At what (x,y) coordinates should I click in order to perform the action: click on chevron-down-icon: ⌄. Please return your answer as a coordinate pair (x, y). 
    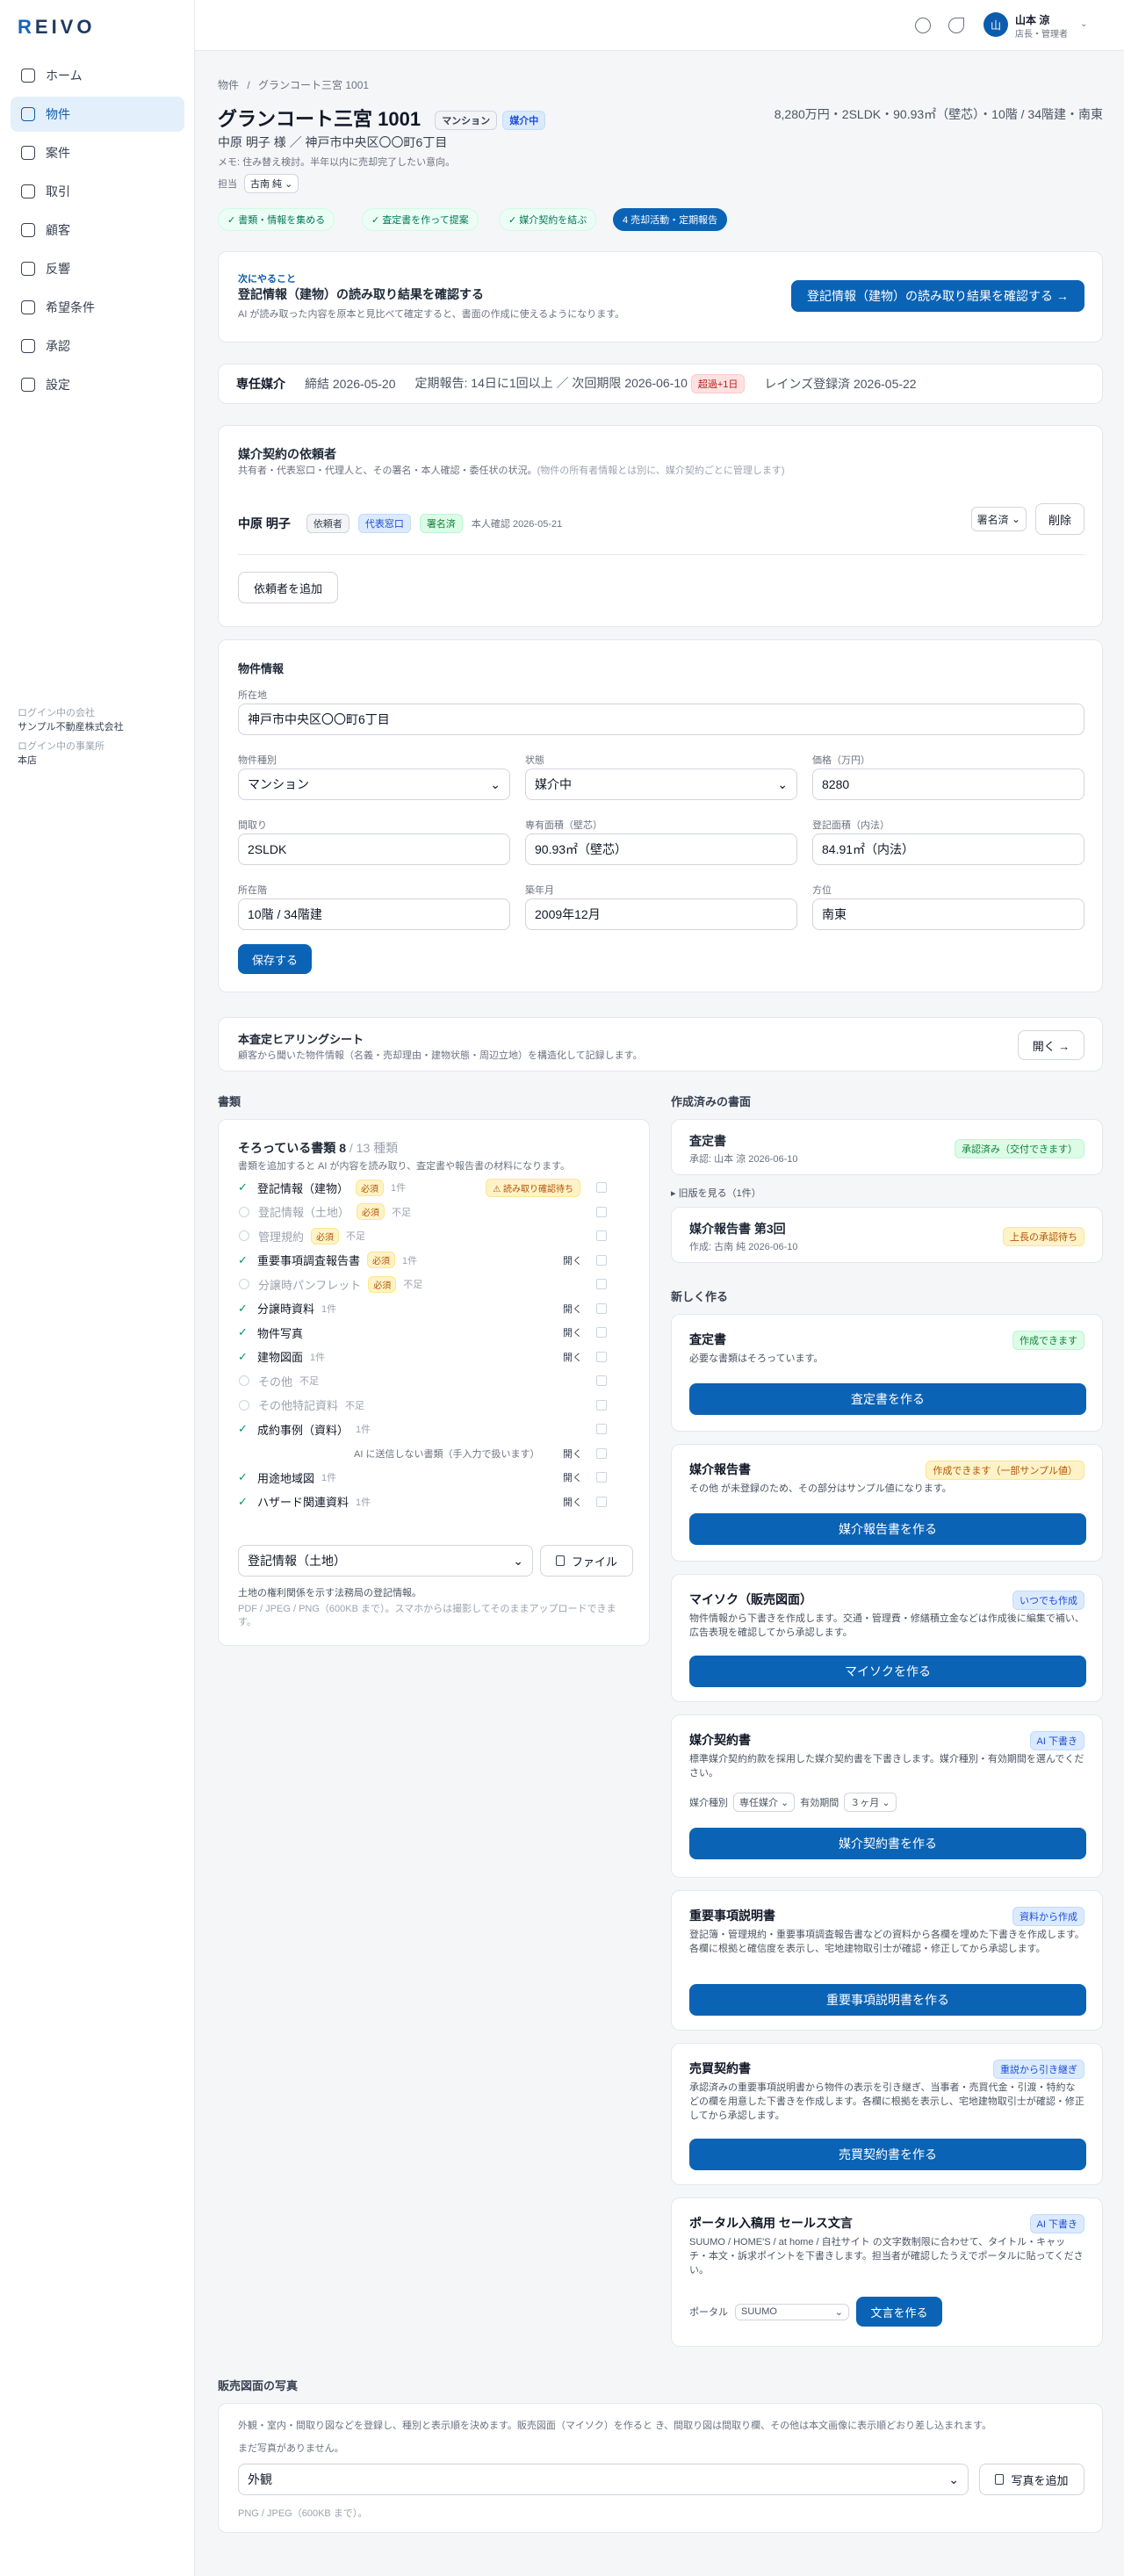
    Looking at the image, I should click on (1084, 24).